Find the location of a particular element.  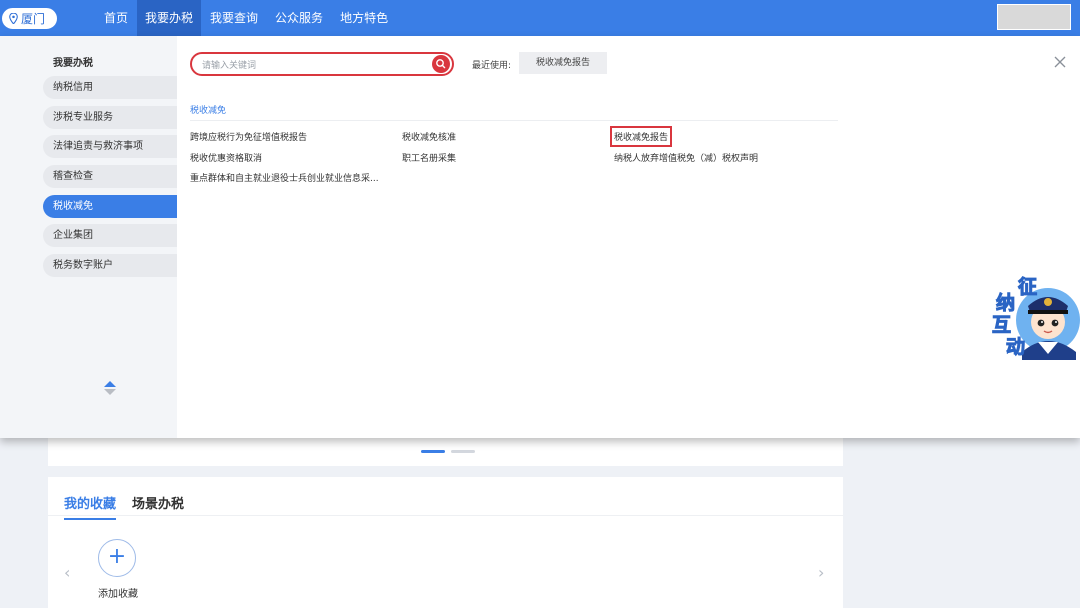

nav-public-service: 公众服务 is located at coordinates (299, 18).